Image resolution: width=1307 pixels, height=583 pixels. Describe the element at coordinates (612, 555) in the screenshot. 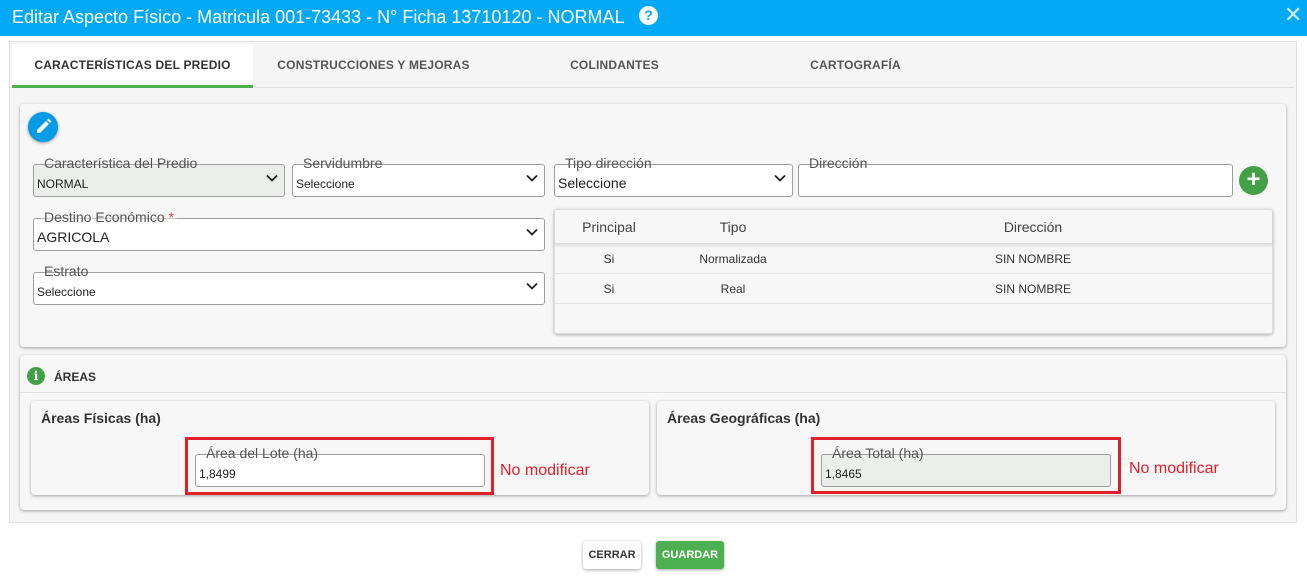

I see `cerrar-button: CERRAR` at that location.